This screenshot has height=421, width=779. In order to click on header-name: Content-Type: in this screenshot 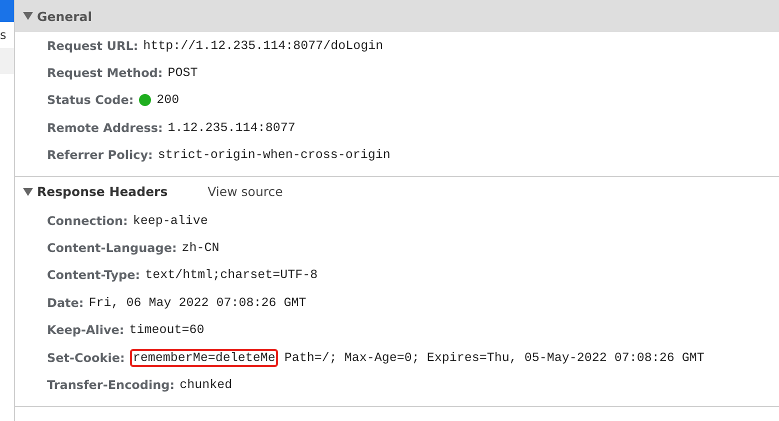, I will do `click(93, 275)`.